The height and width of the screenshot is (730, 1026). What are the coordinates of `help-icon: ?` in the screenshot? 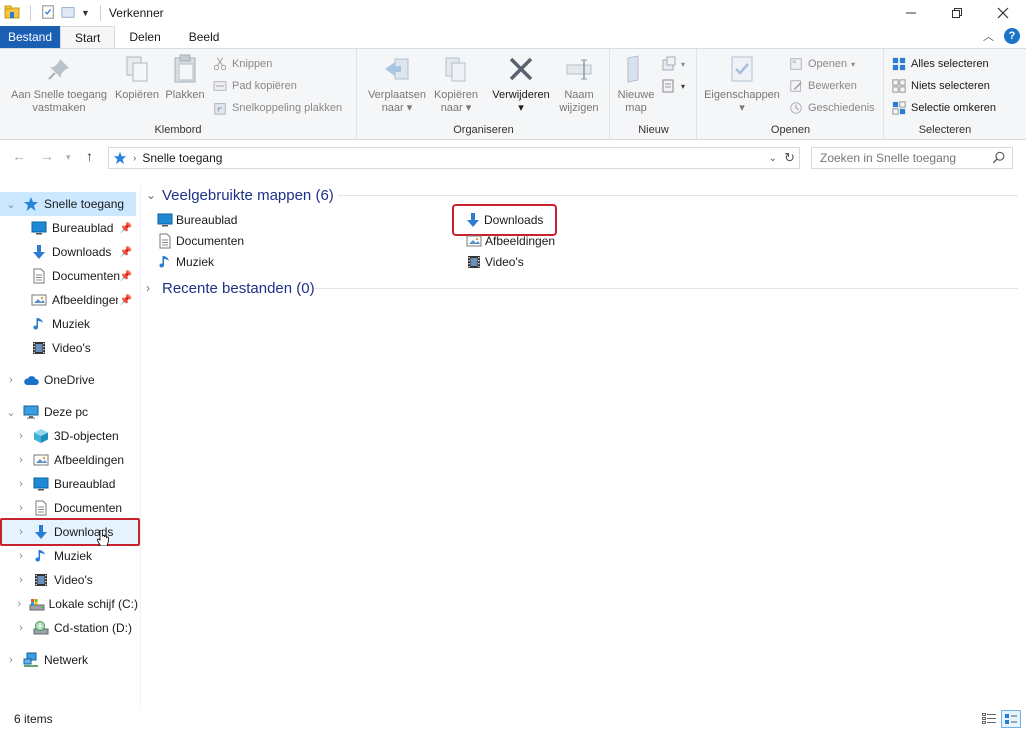 It's located at (1012, 36).